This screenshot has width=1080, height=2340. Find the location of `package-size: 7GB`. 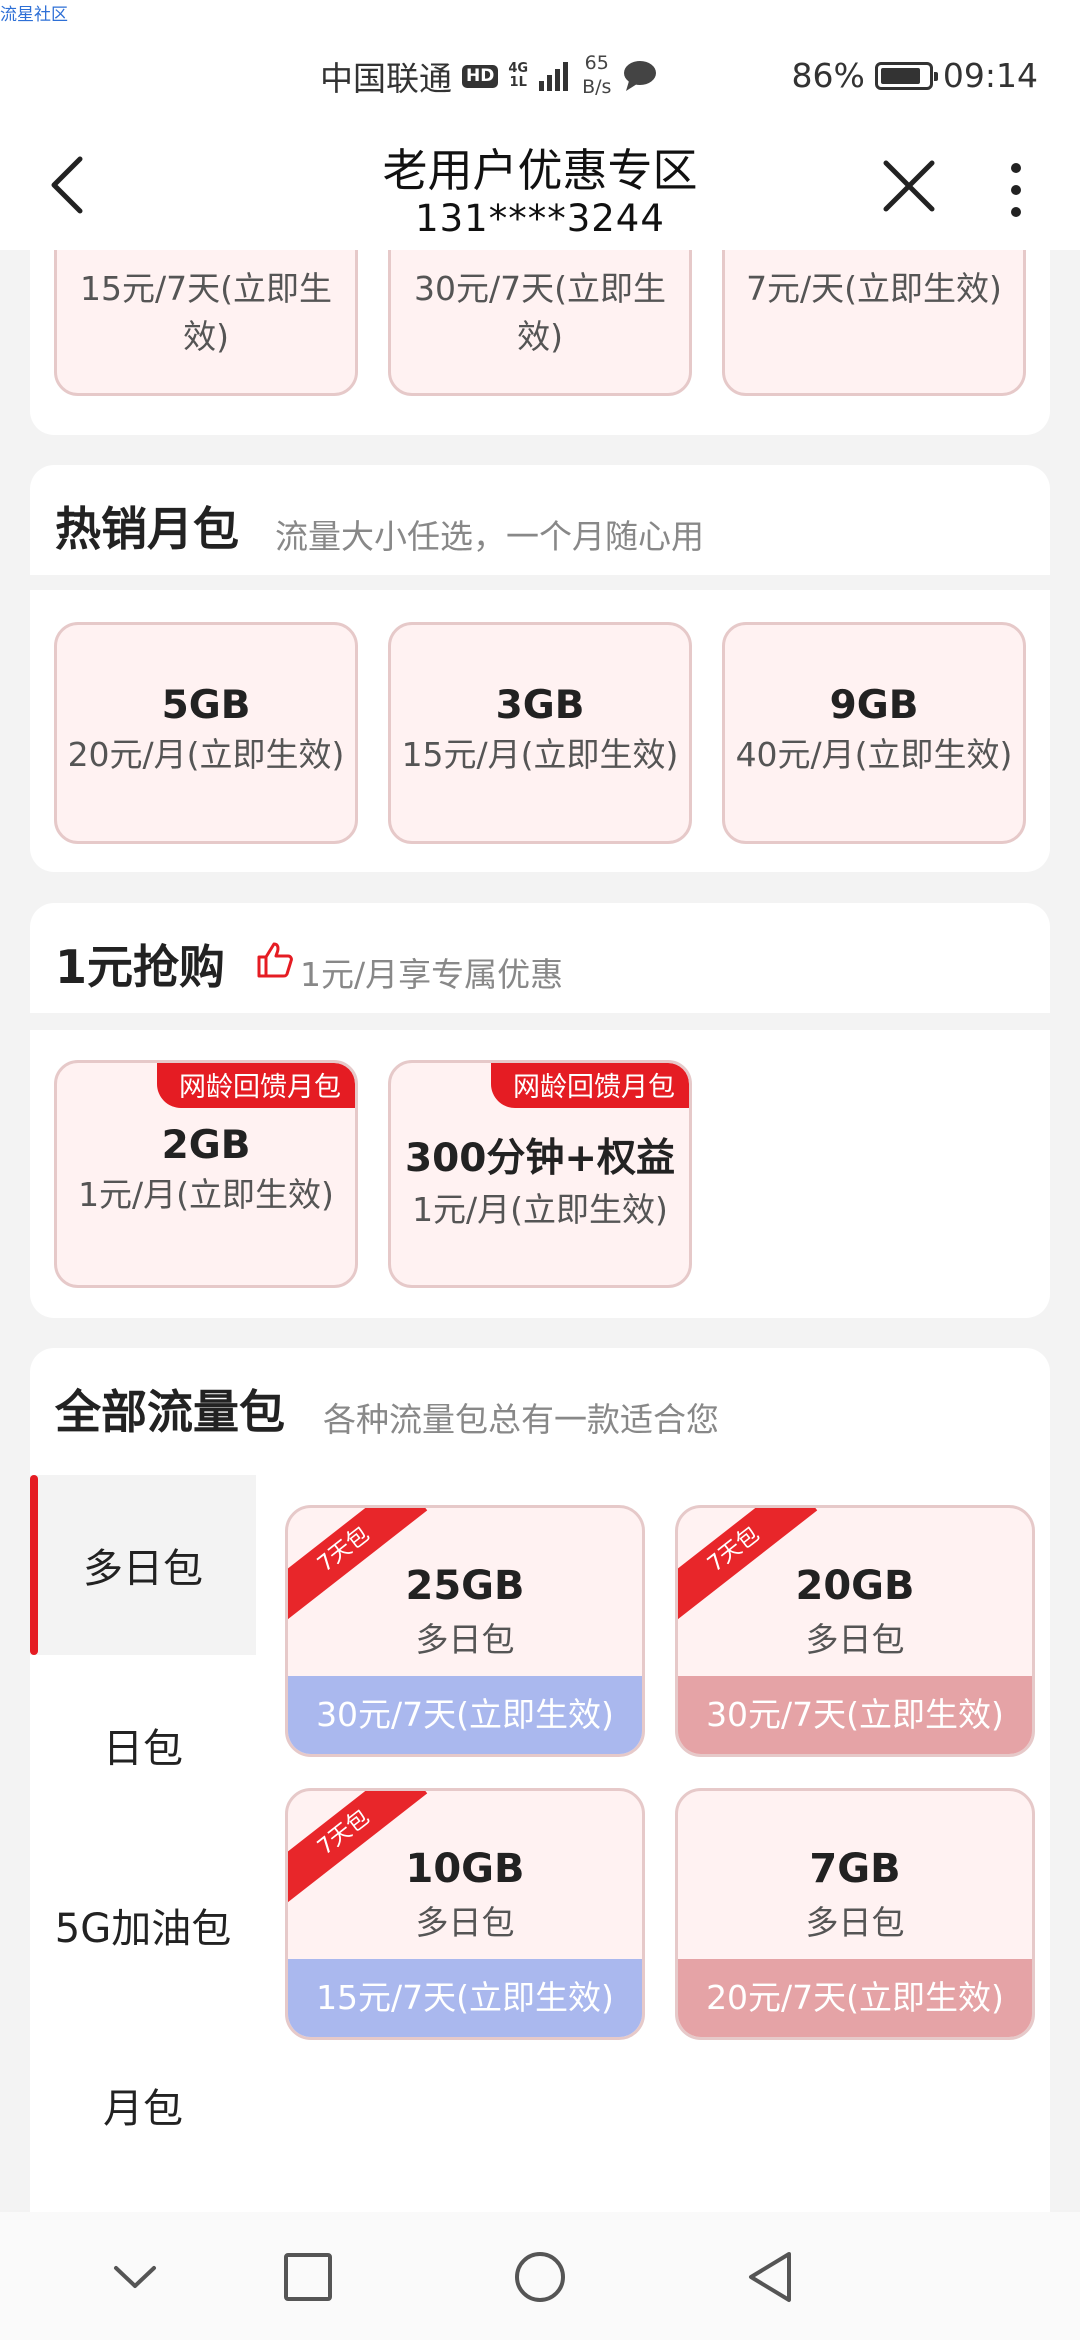

package-size: 7GB is located at coordinates (855, 1869).